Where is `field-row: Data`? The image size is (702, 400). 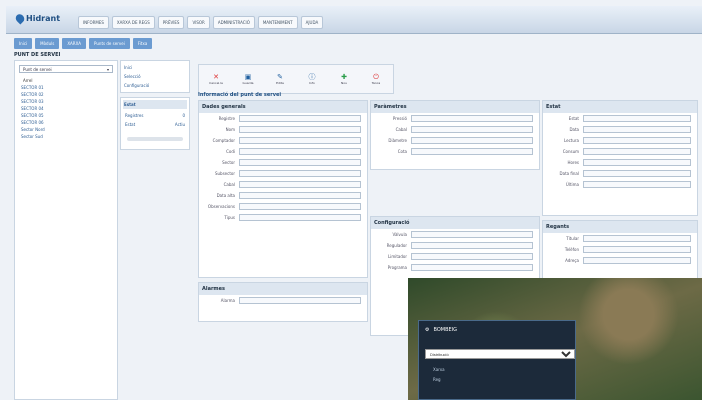 field-row: Data is located at coordinates (620, 129).